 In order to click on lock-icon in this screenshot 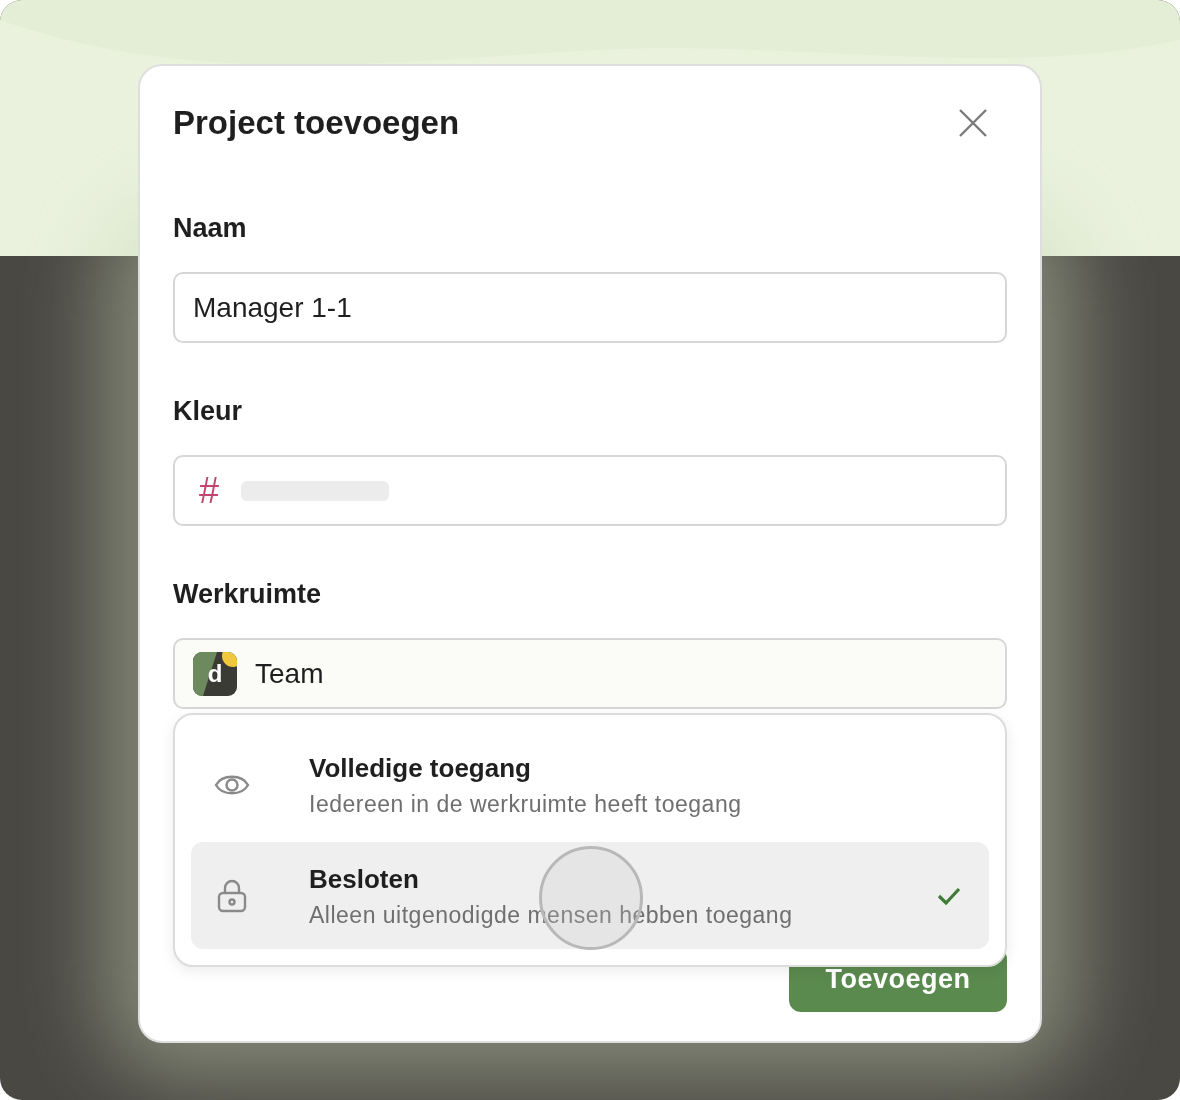, I will do `click(232, 895)`.